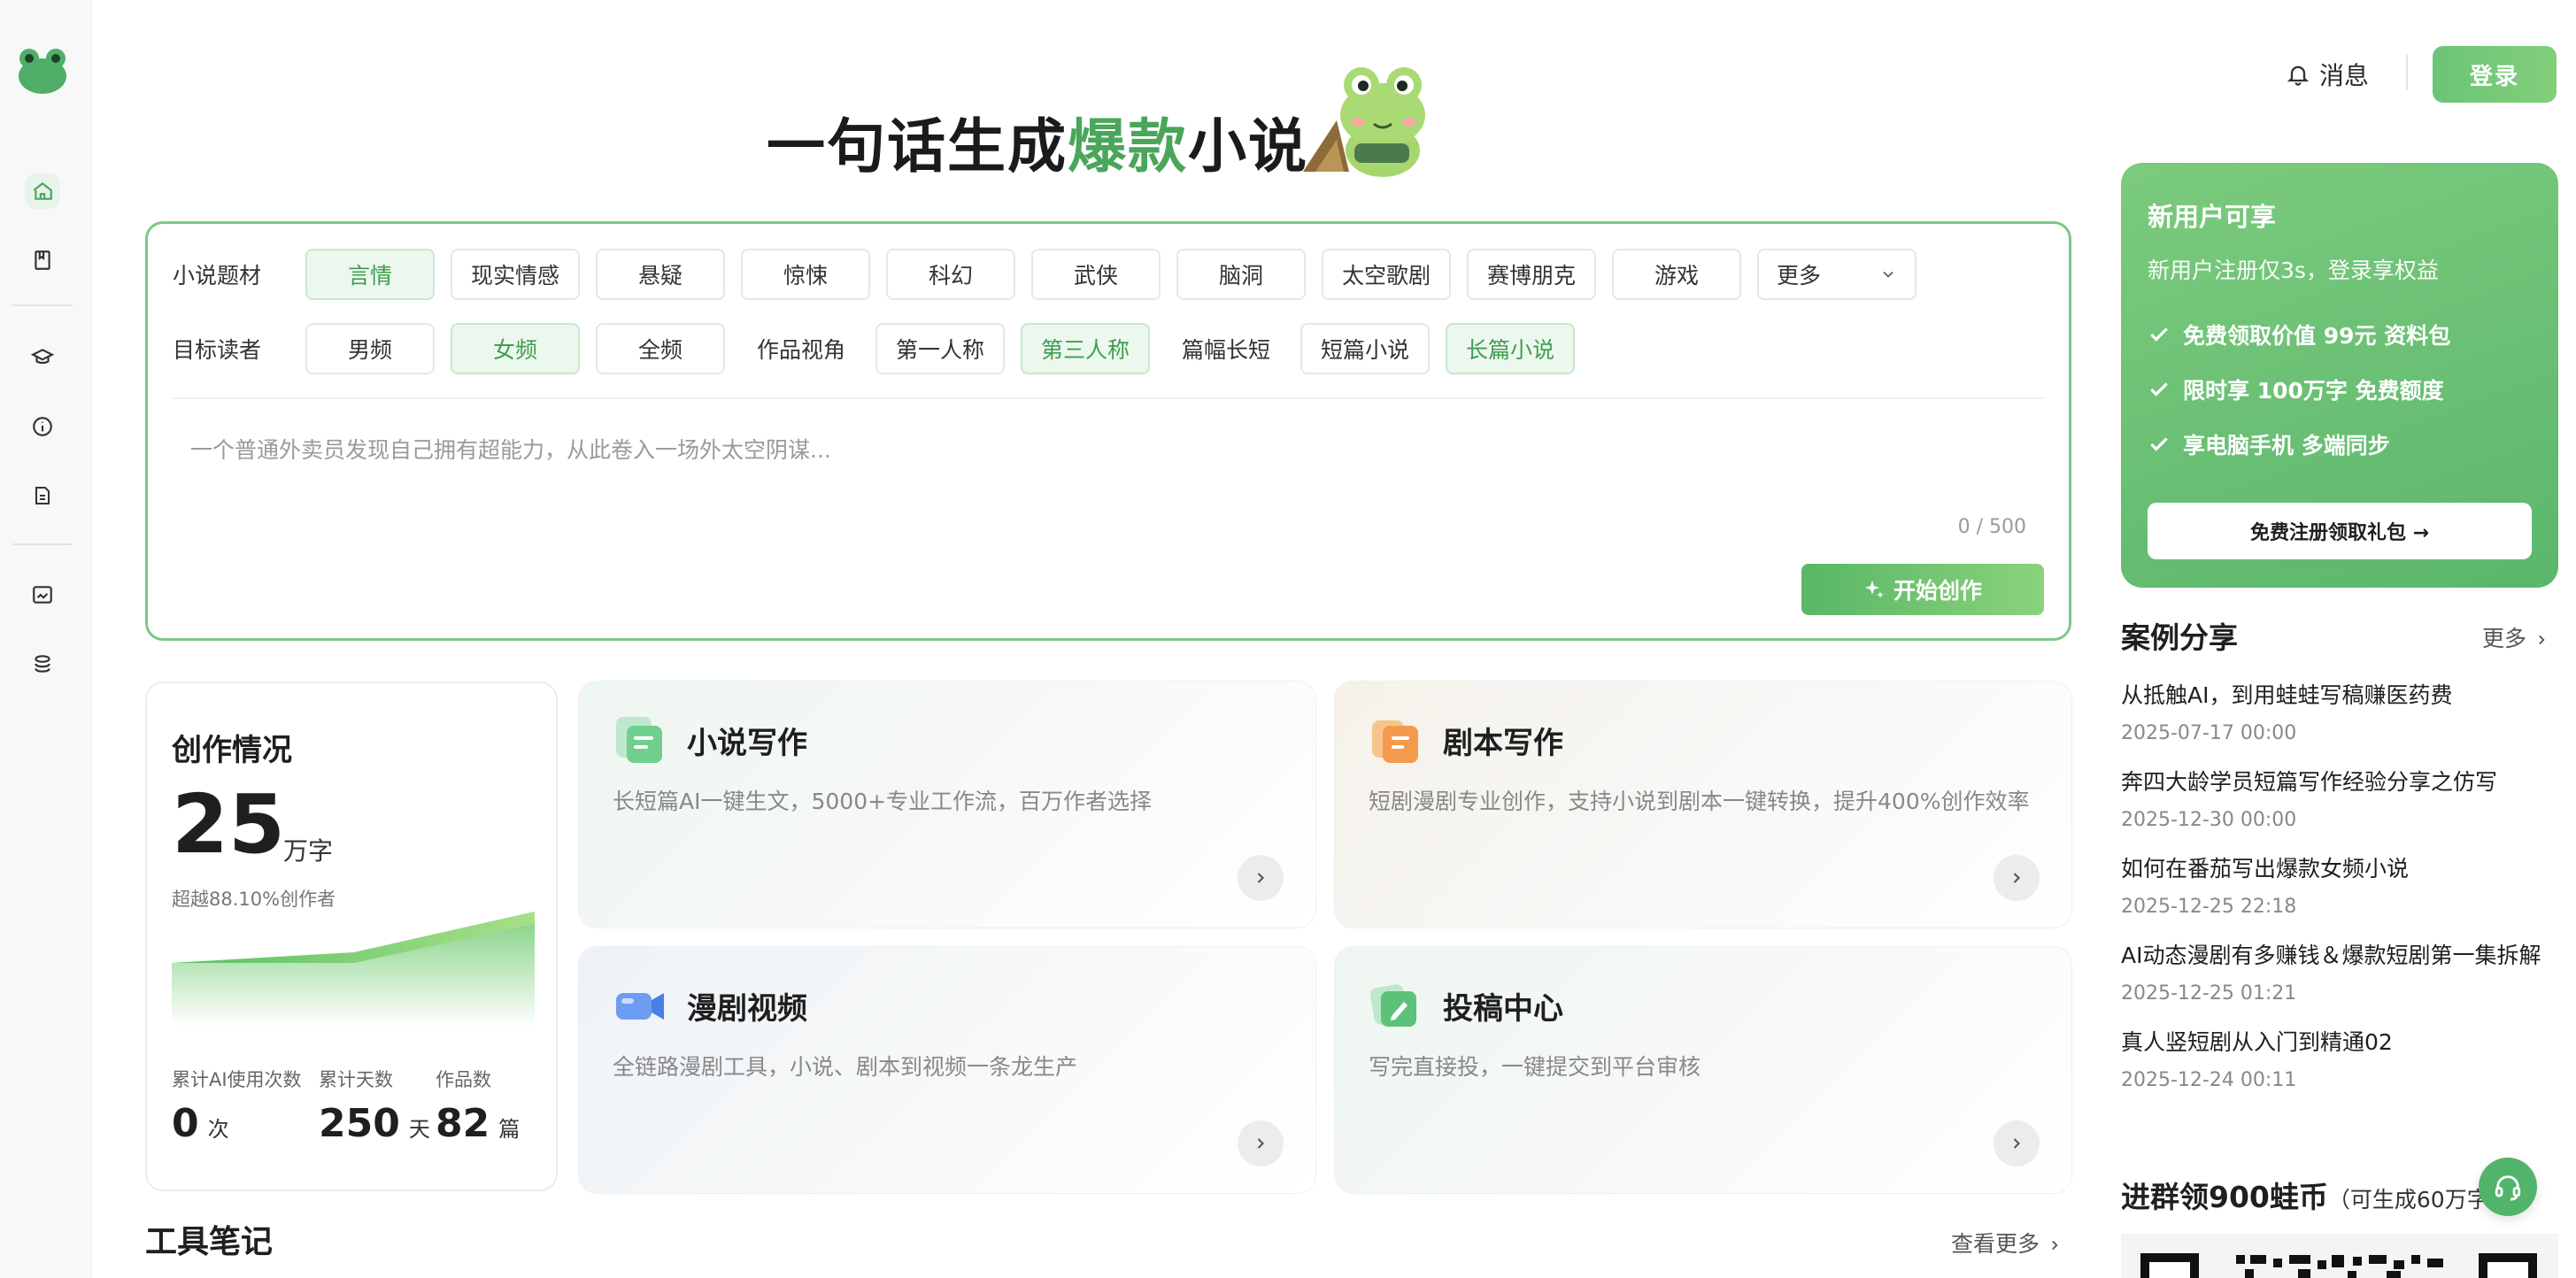 The width and height of the screenshot is (2576, 1278). What do you see at coordinates (1511, 348) in the screenshot?
I see `length-chip: 长篇小说` at bounding box center [1511, 348].